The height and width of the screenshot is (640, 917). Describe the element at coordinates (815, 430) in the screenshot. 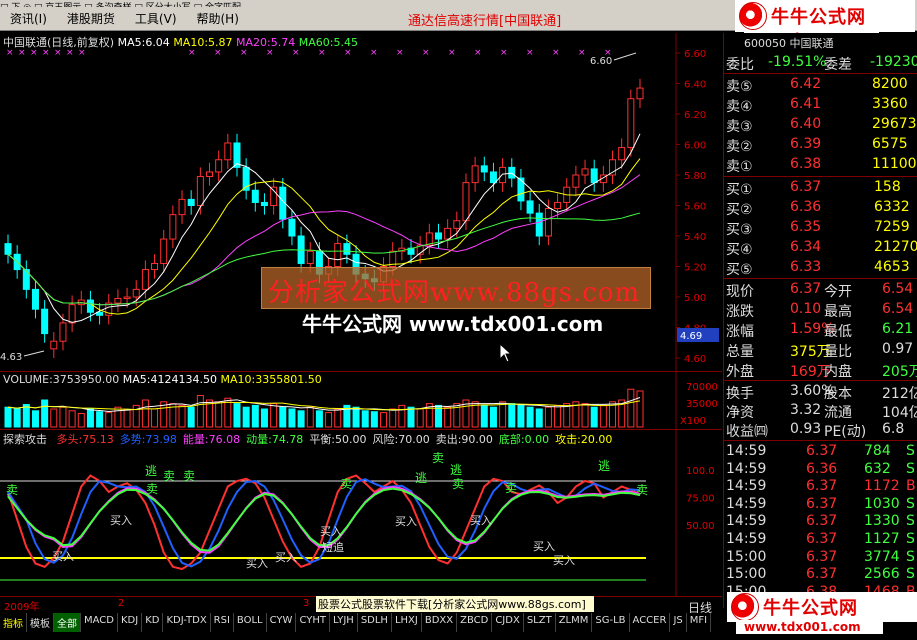

I see `stat2-row: 收益㈣ 0.93 PE(动) 6.8` at that location.